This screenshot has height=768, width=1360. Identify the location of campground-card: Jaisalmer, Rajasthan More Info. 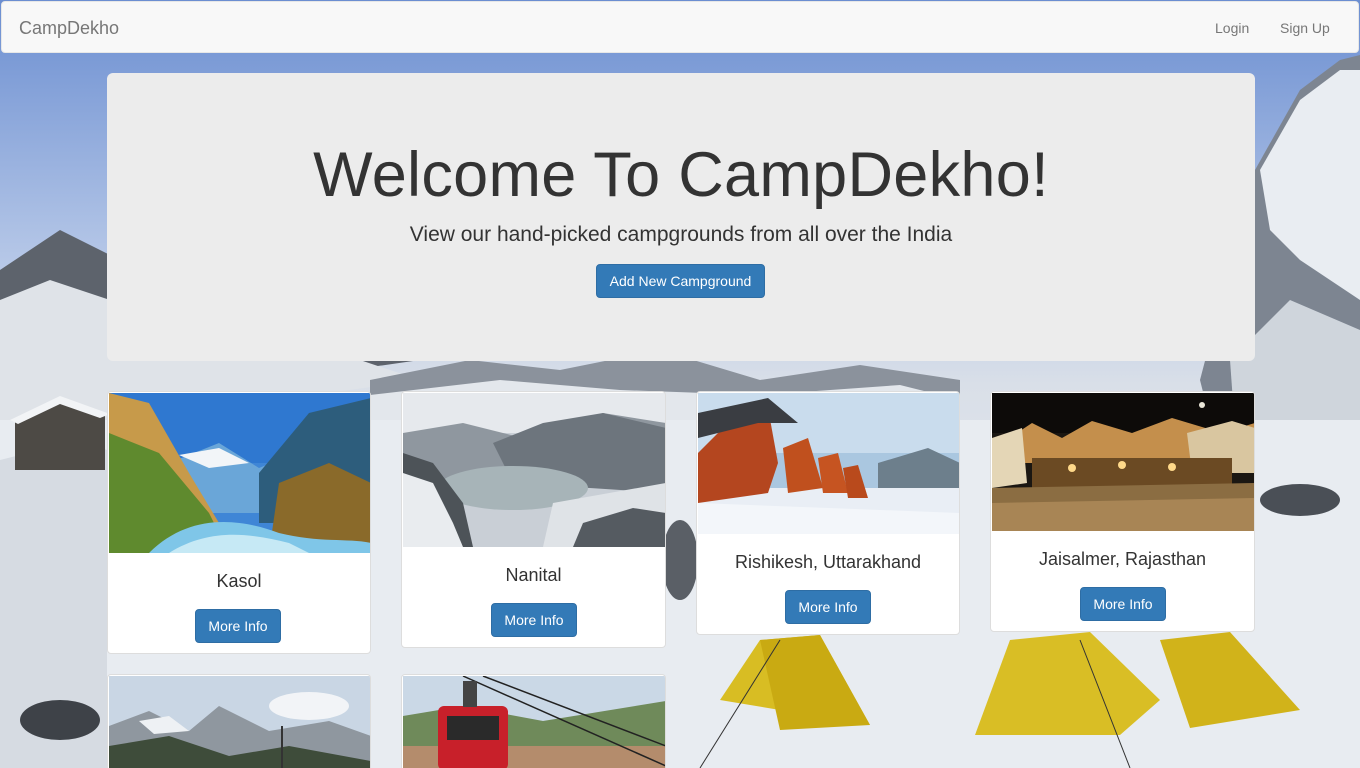
(1122, 511).